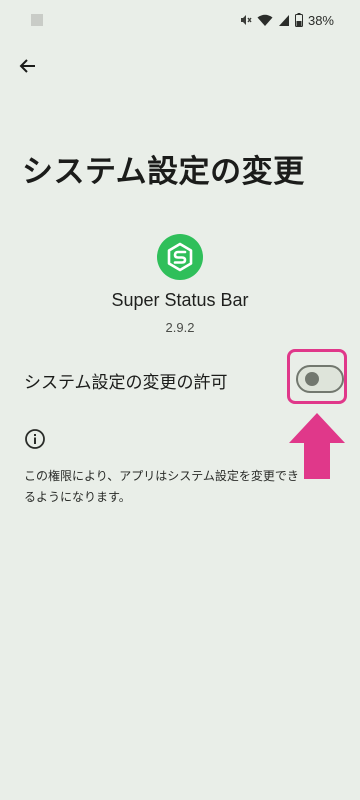 This screenshot has width=360, height=800. I want to click on arrow-left-icon, so click(27, 66).